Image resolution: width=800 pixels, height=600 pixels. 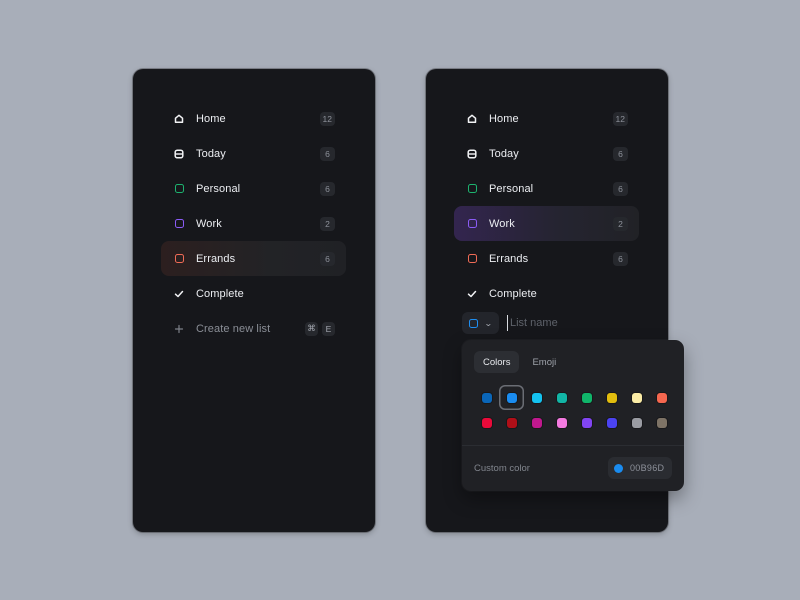 I want to click on create-new-list-label: Create new list, so click(x=233, y=328).